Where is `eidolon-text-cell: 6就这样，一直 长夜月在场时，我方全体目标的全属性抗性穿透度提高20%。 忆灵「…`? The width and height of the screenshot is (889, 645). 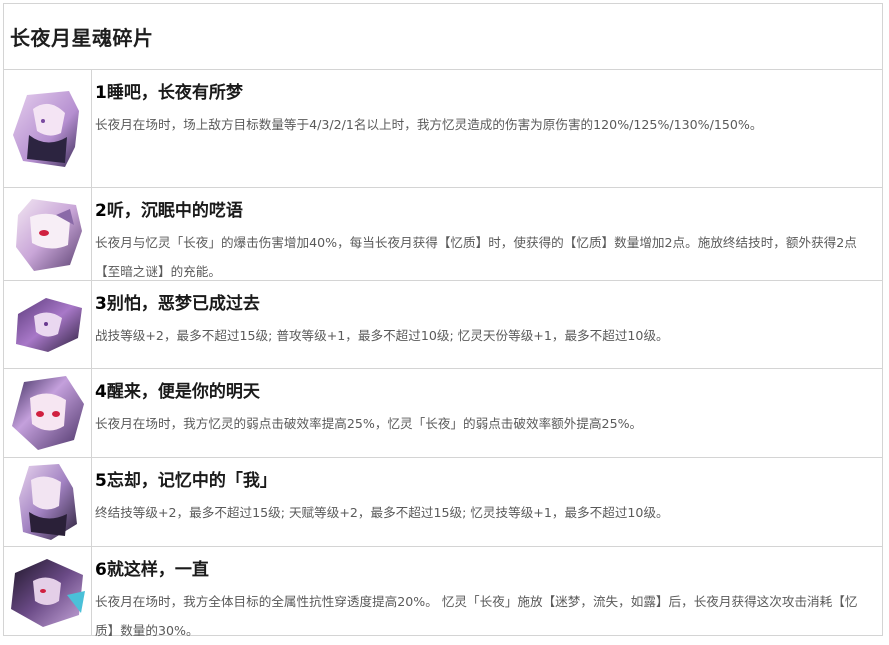 eidolon-text-cell: 6就这样，一直 长夜月在场时，我方全体目标的全属性抗性穿透度提高20%。 忆灵「… is located at coordinates (487, 592).